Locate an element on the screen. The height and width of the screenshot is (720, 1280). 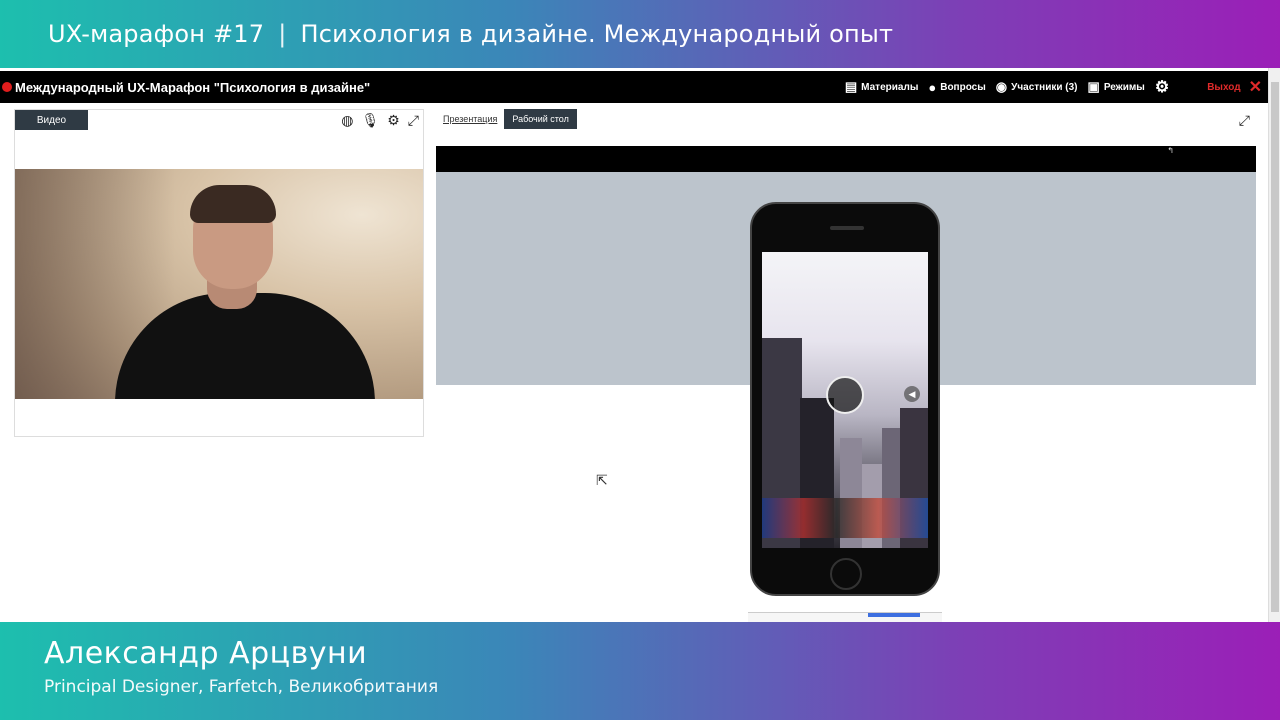
camera-shutter-icon is located at coordinates (845, 395).